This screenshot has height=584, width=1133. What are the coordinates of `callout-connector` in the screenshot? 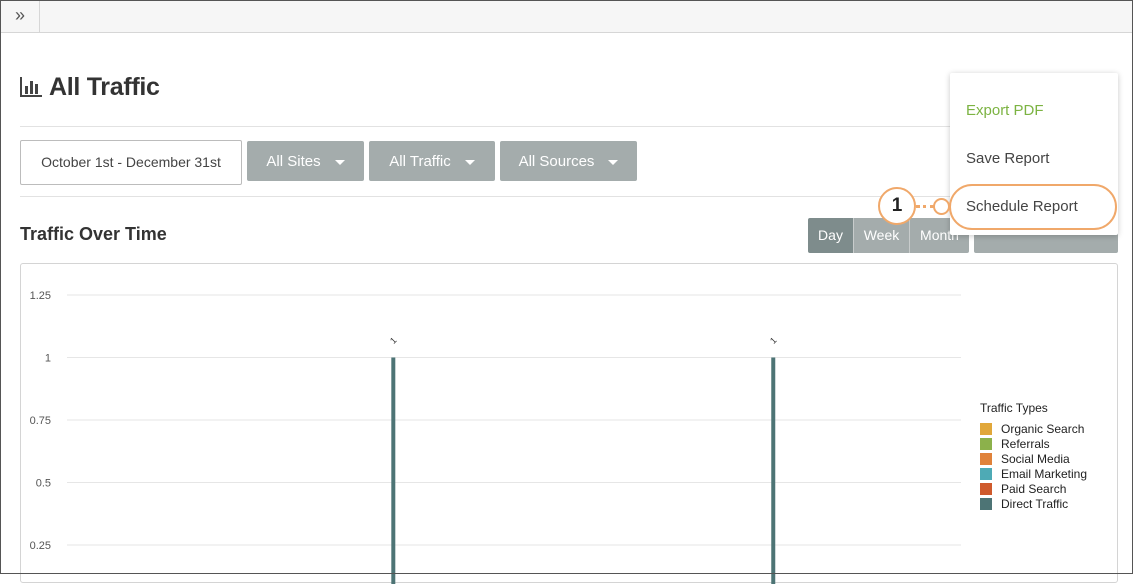 It's located at (925, 206).